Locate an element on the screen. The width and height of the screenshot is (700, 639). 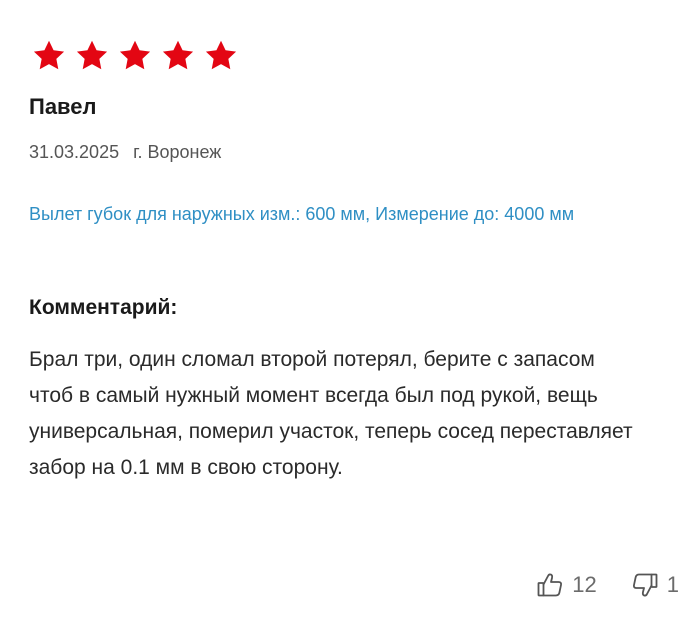
dislike-button: 1 is located at coordinates (655, 585).